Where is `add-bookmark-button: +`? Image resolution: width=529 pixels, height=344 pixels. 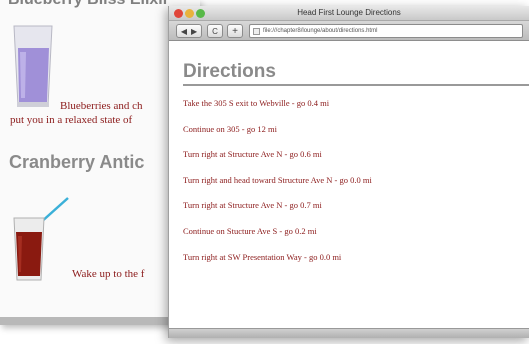
add-bookmark-button: + is located at coordinates (235, 31).